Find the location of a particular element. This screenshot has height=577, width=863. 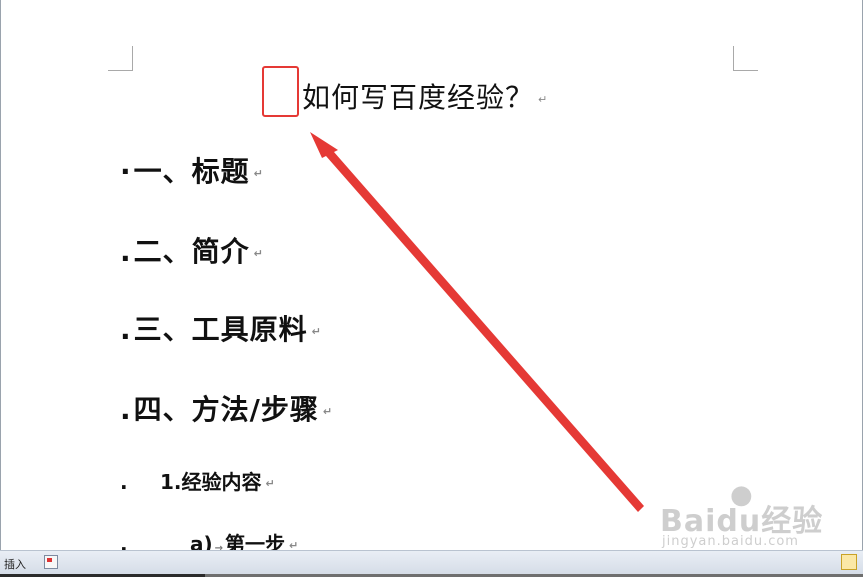

heading-text: 三、工具原料 is located at coordinates (220, 329).